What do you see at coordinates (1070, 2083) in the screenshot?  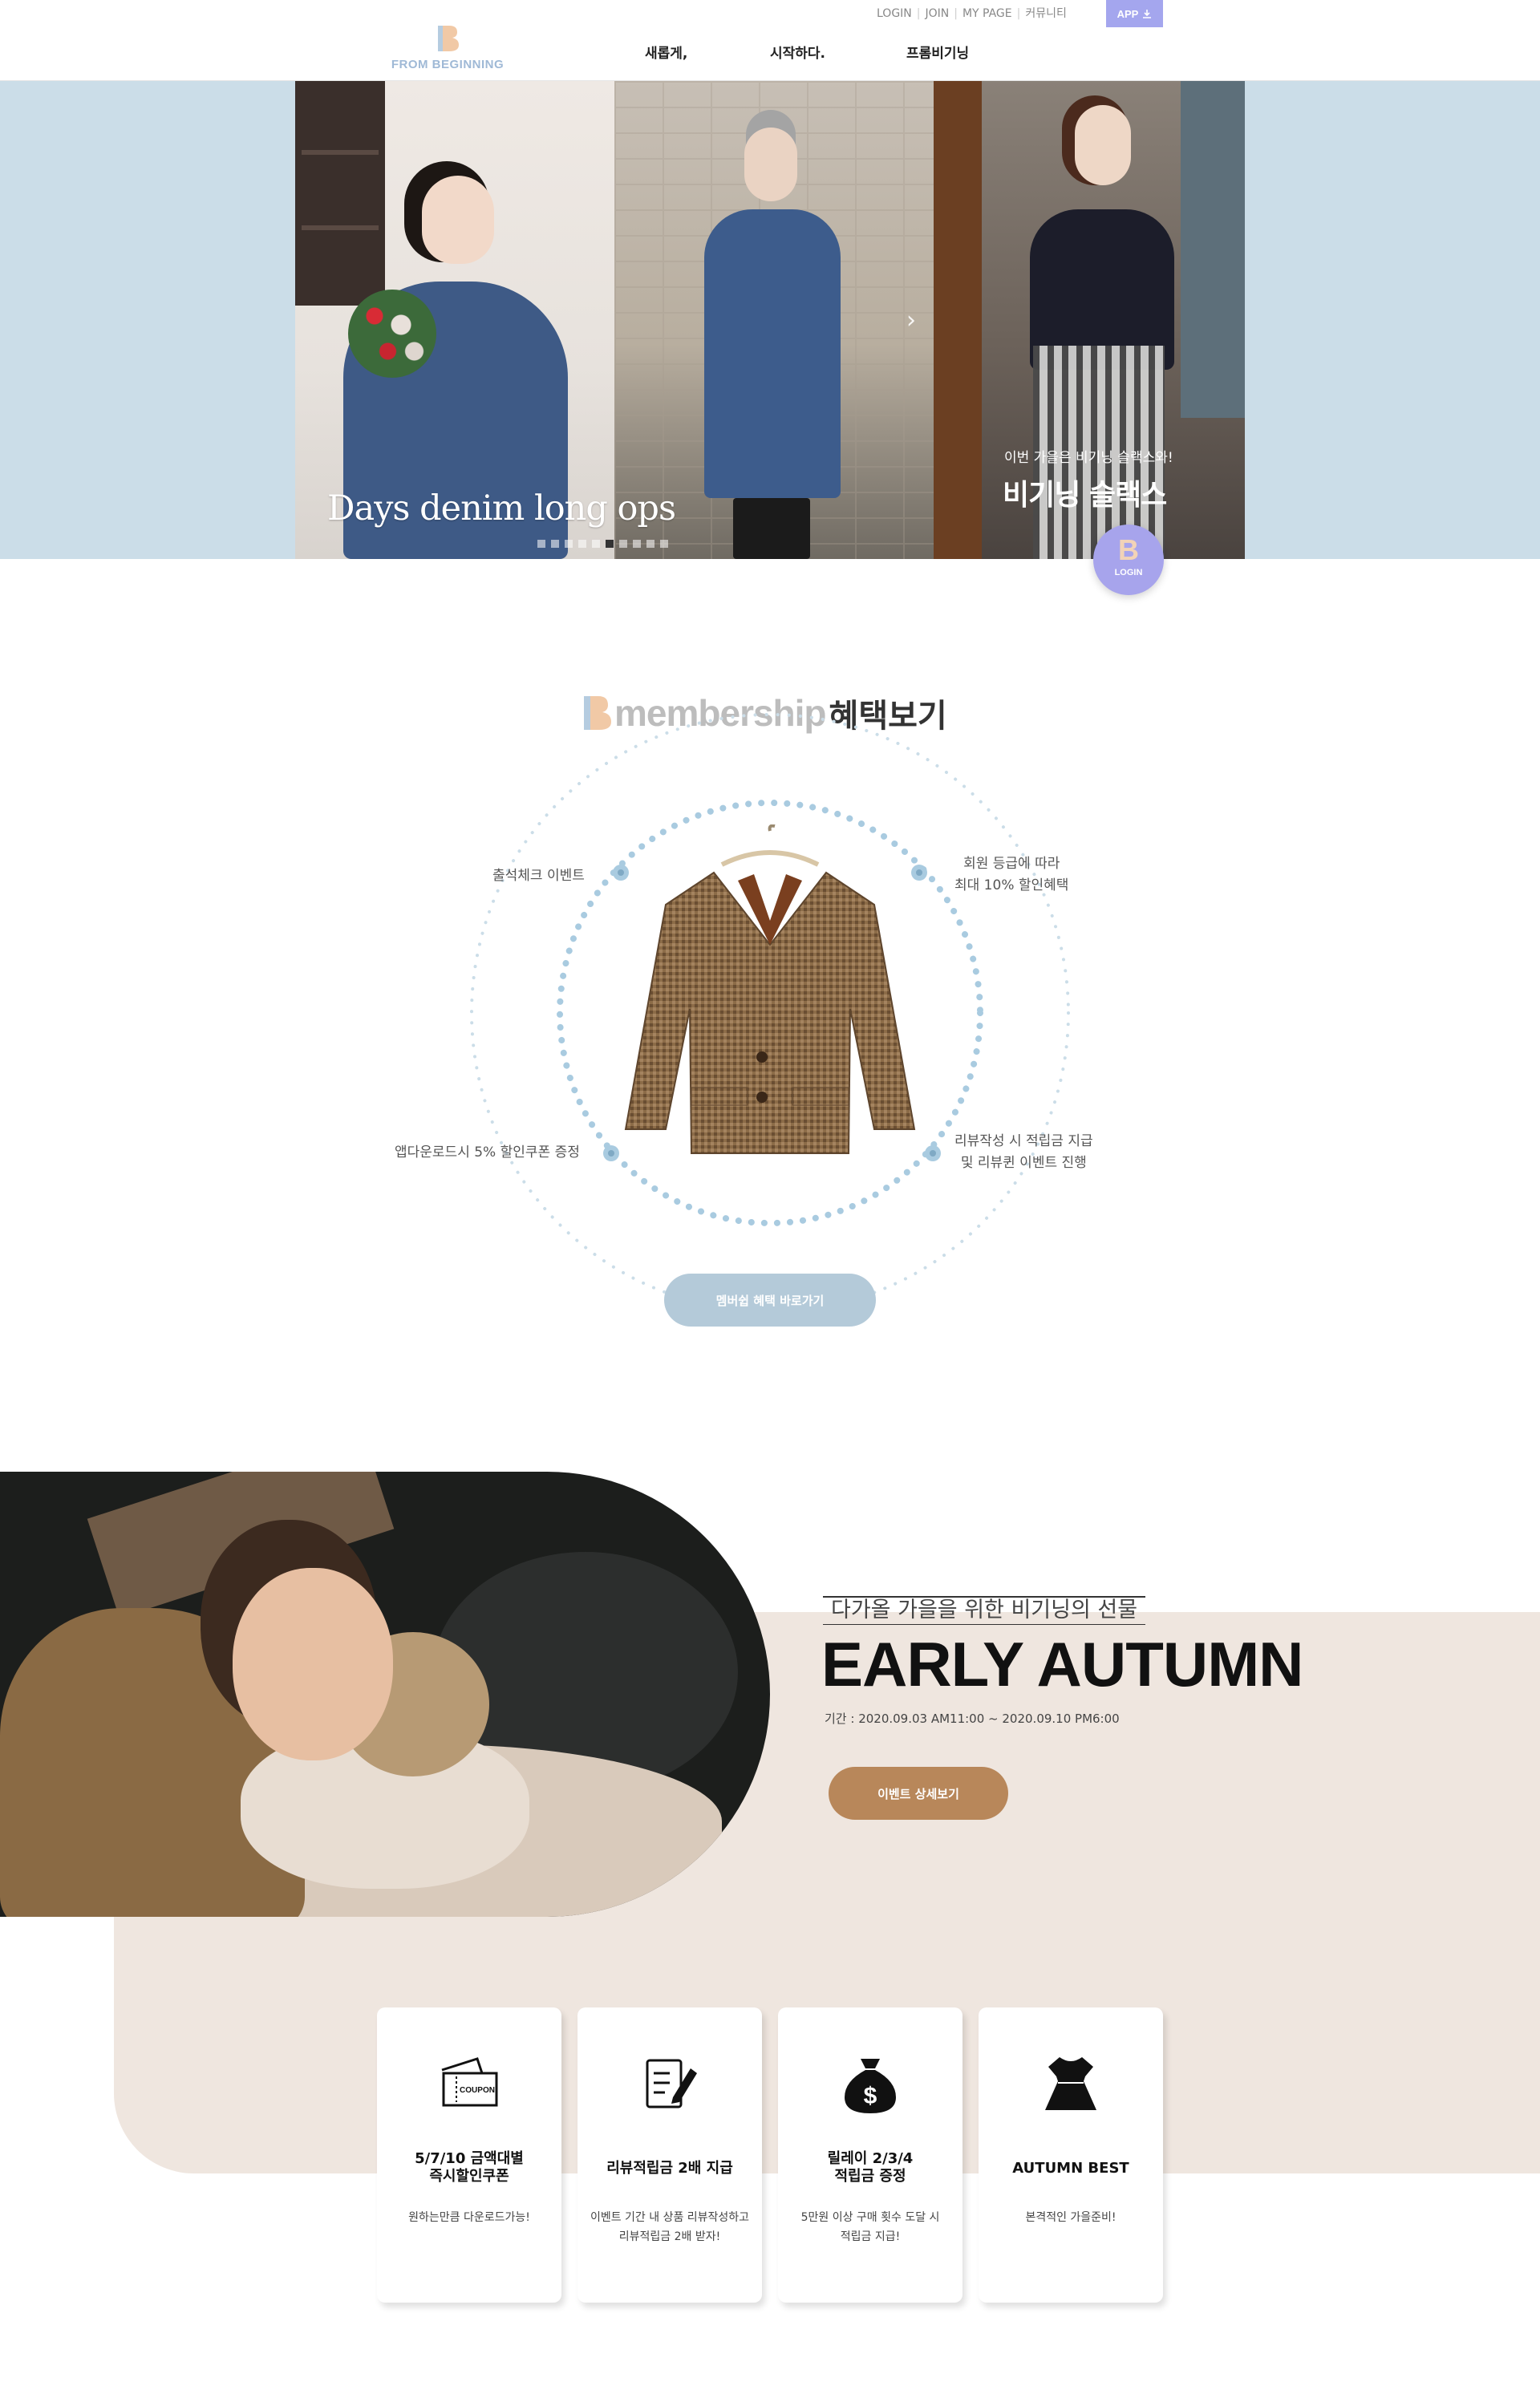 I see `dress-icon` at bounding box center [1070, 2083].